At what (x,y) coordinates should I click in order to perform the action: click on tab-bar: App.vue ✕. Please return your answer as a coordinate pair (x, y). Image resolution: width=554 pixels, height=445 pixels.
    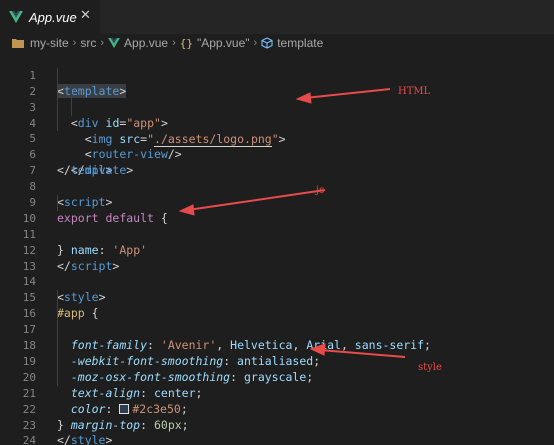
    Looking at the image, I should click on (277, 17).